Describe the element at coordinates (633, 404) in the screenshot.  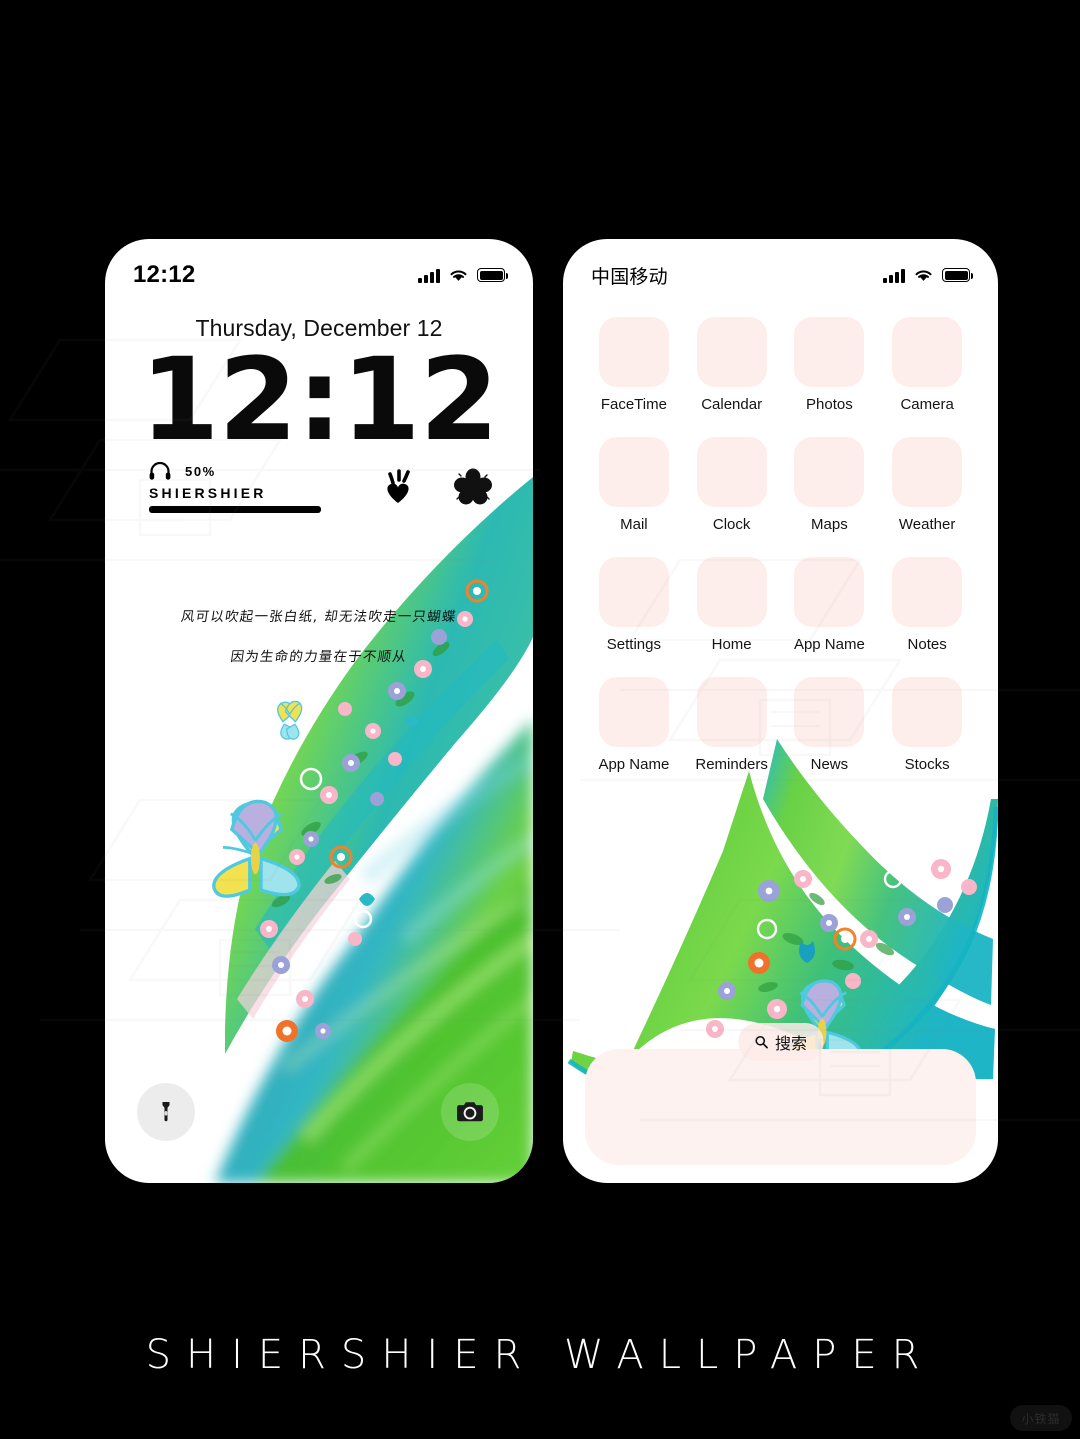
I see `app-label: FaceTime` at that location.